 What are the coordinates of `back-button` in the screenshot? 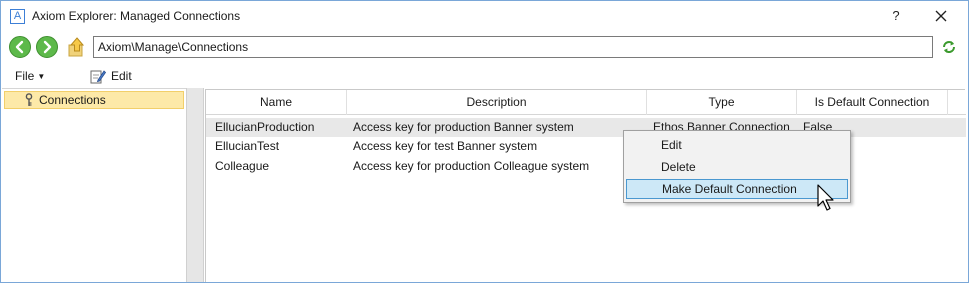 It's located at (20, 47).